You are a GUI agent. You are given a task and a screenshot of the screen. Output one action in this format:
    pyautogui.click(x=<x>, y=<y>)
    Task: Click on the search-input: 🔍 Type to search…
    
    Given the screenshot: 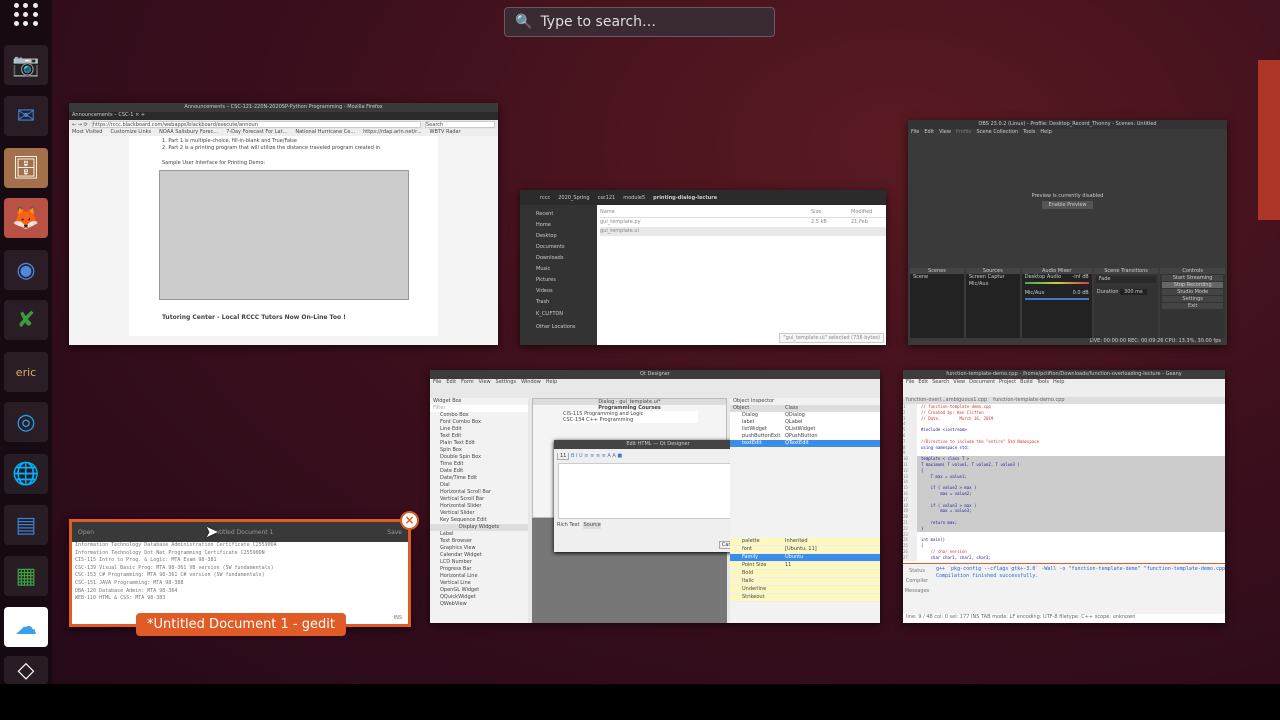 What is the action you would take?
    pyautogui.click(x=639, y=22)
    